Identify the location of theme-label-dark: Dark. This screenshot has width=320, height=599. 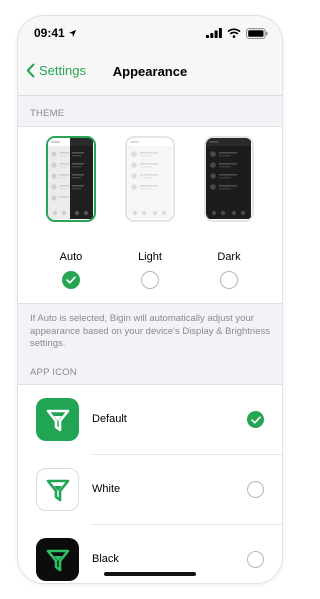
(229, 257).